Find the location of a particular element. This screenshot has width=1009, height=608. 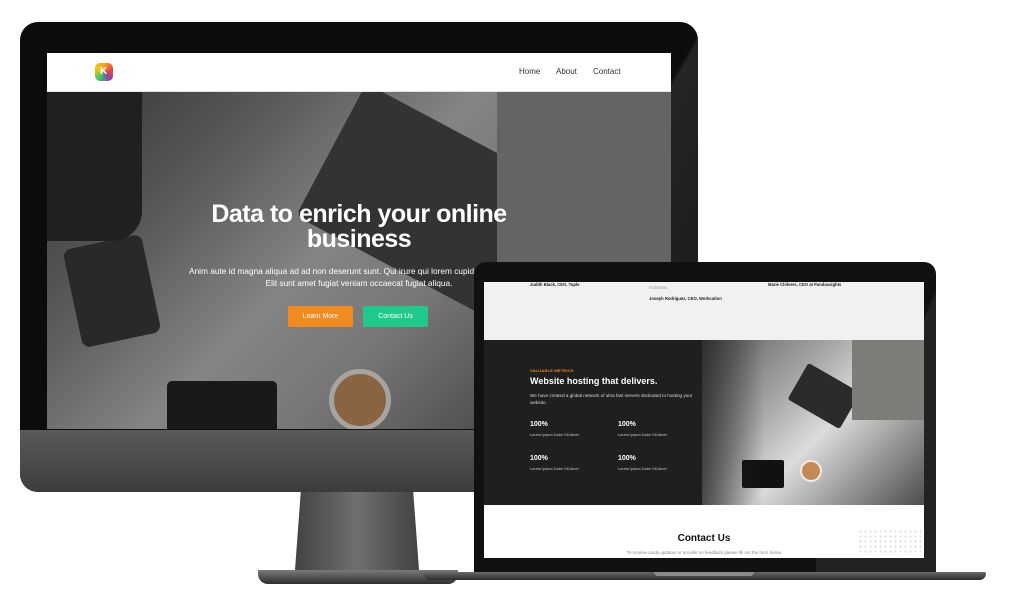

metrics-fade is located at coordinates (704, 422).